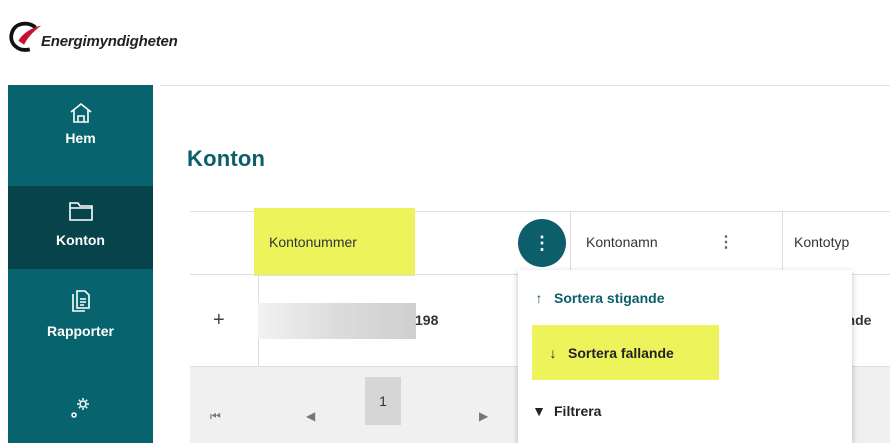  Describe the element at coordinates (80, 319) in the screenshot. I see `sidebar-item-rapporter: Rapporter` at that location.